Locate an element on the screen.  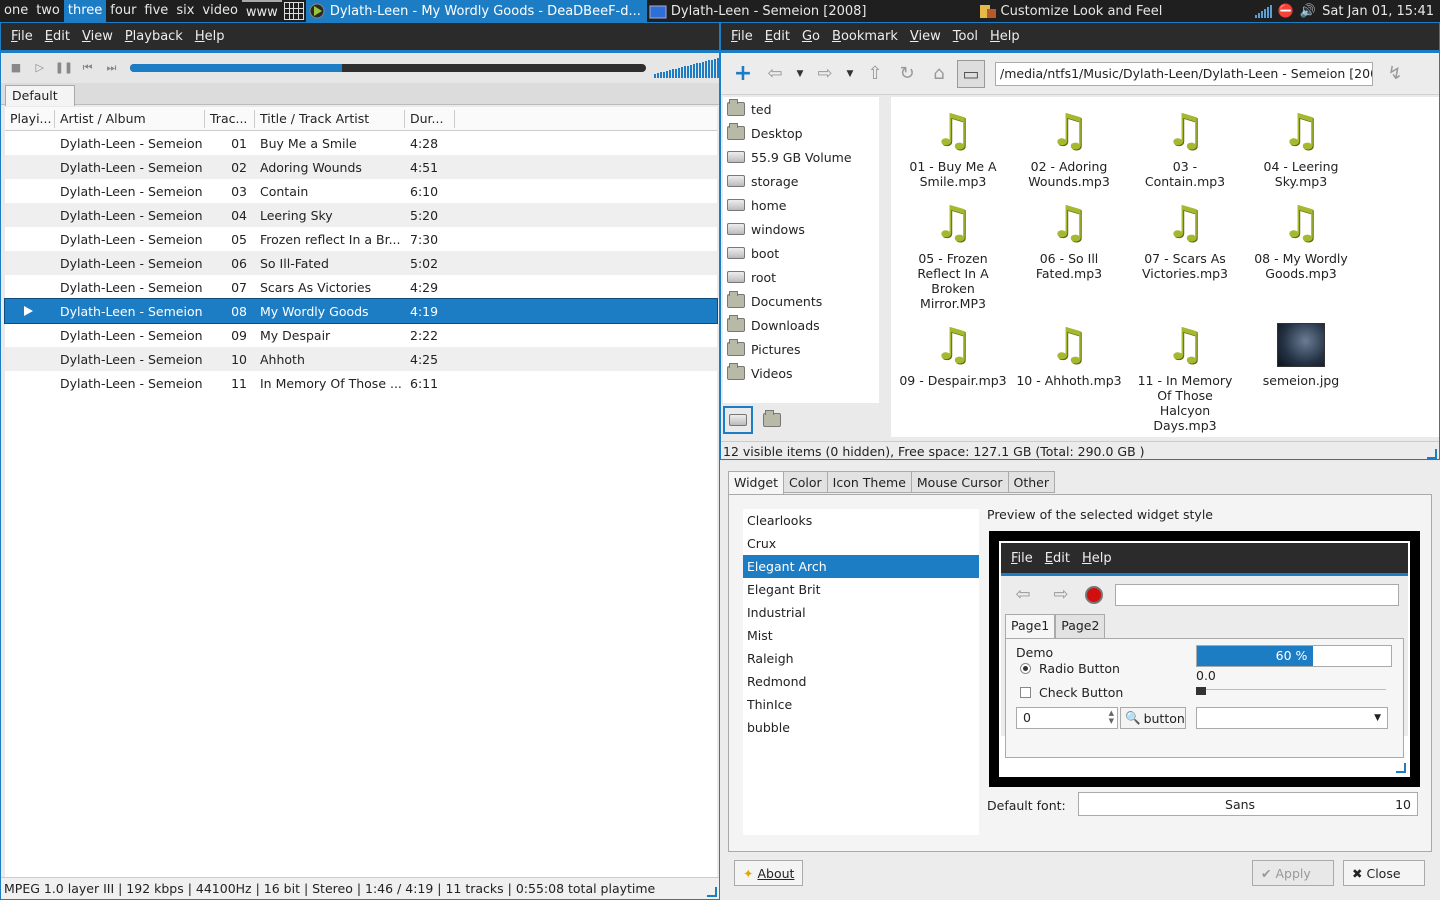
preview-menu-file: File is located at coordinates (1022, 558).